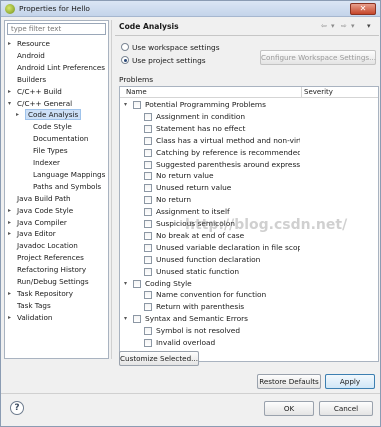 The width and height of the screenshot is (381, 427). What do you see at coordinates (47, 246) in the screenshot?
I see `tree-item-label: Javadoc Location` at bounding box center [47, 246].